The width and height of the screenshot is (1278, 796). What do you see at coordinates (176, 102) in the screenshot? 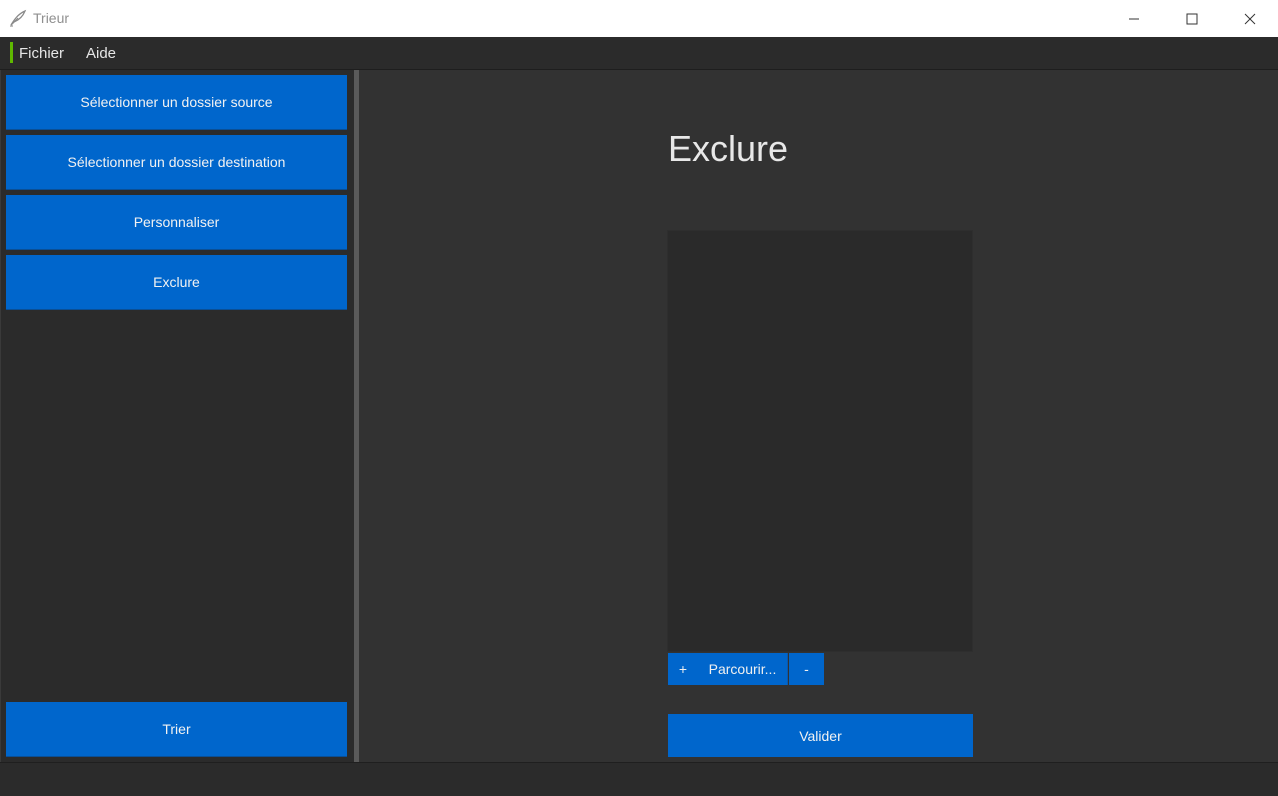
I see `select-source-folder-button: Sélectionner un dossier source` at bounding box center [176, 102].